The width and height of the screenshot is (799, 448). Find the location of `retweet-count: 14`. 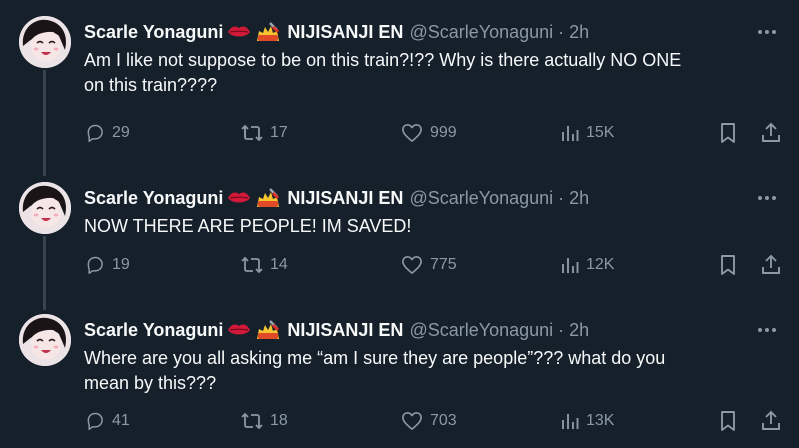

retweet-count: 14 is located at coordinates (279, 264).